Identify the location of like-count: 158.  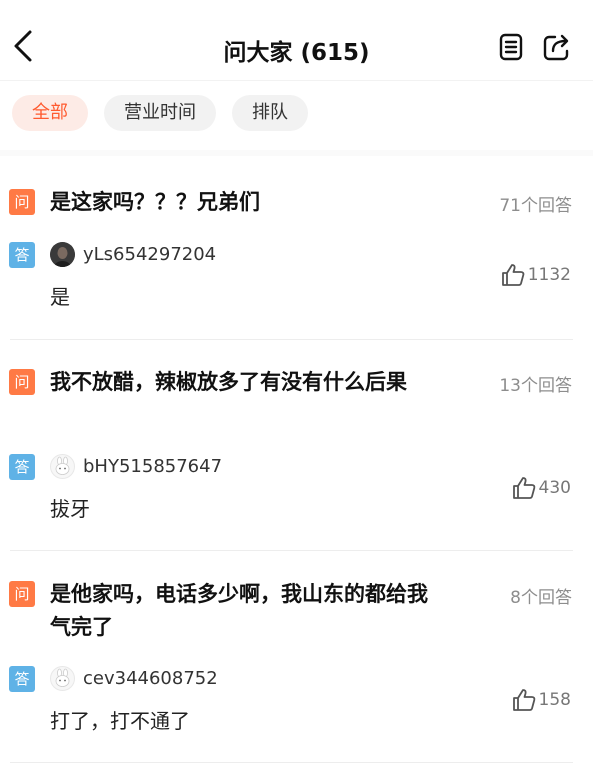
(554, 700).